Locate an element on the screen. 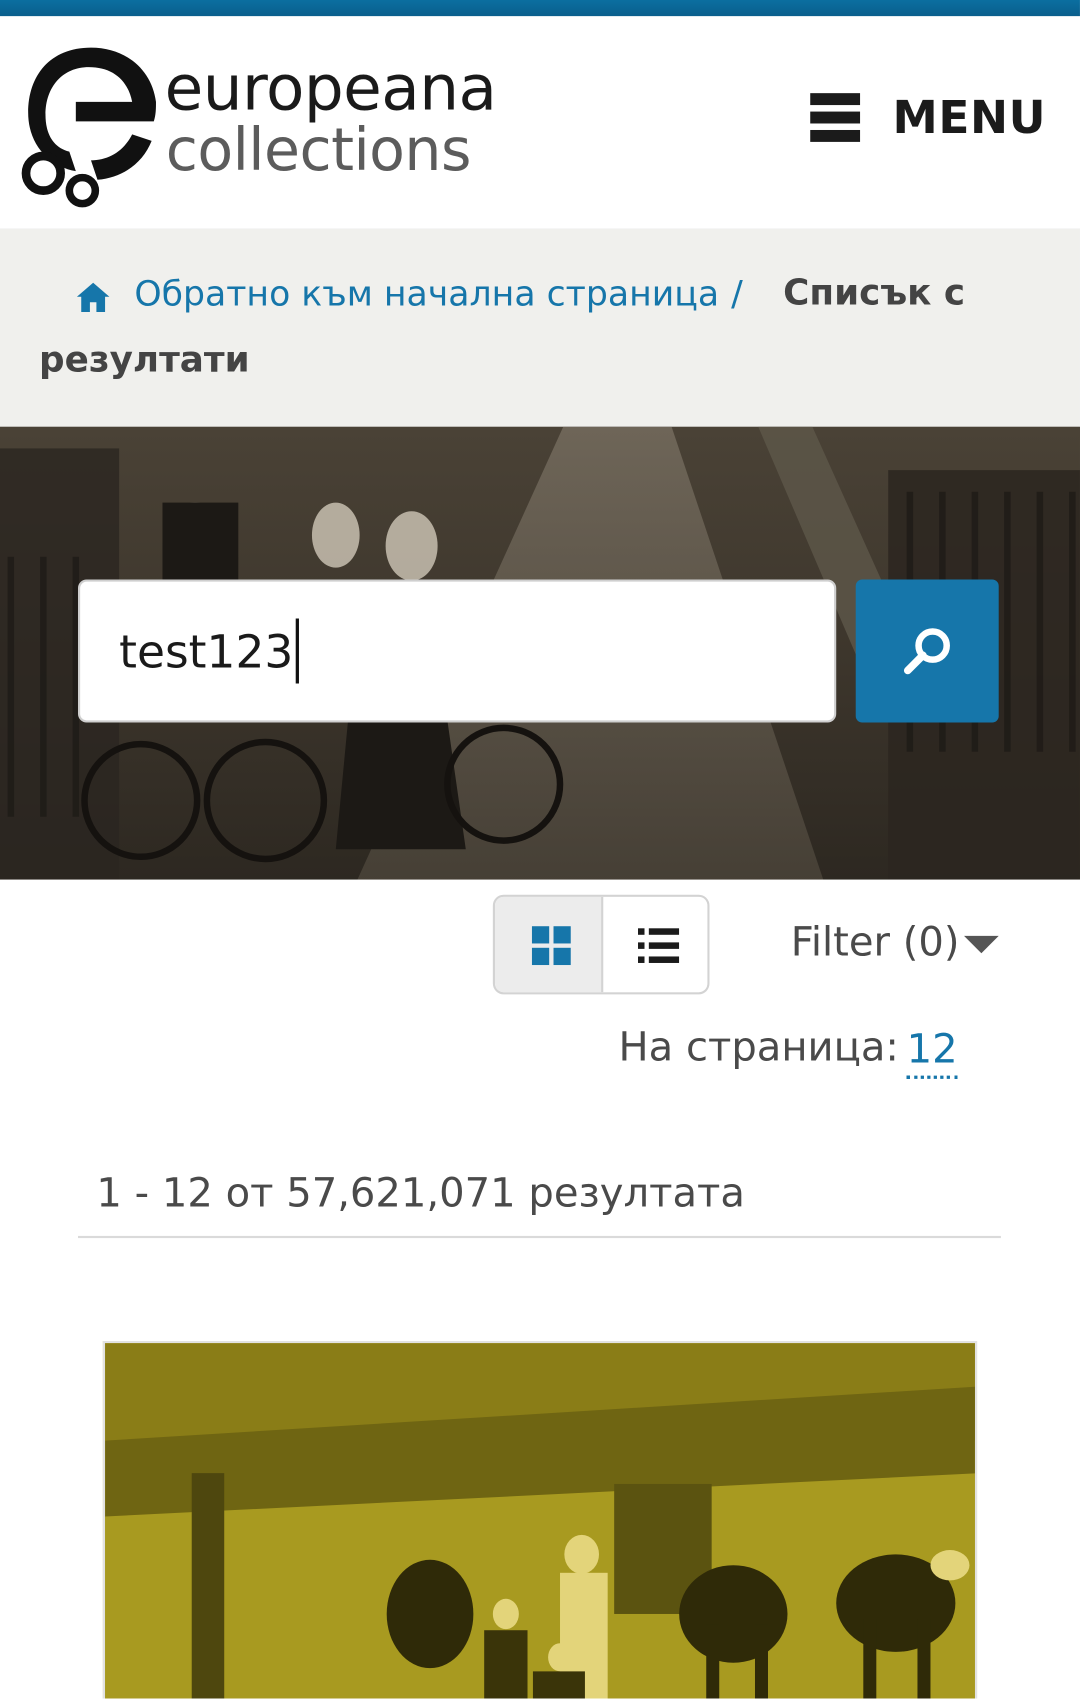 The width and height of the screenshot is (1080, 1699). search-input: test123 is located at coordinates (457, 651).